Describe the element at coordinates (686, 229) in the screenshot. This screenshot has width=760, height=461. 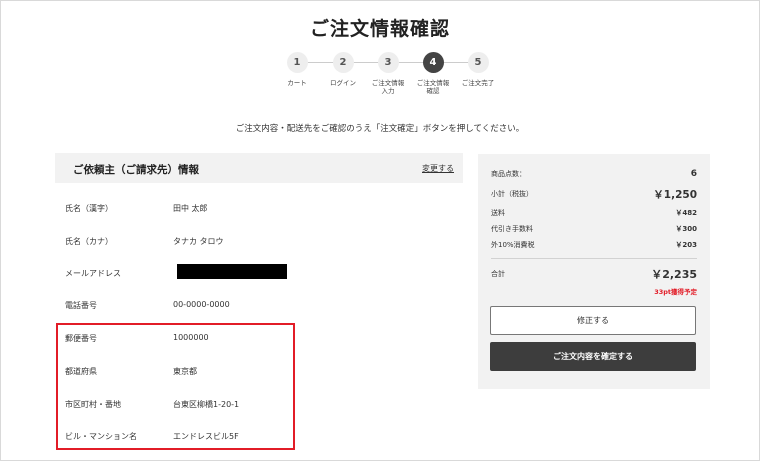
I see `summary-value: ￥300` at that location.